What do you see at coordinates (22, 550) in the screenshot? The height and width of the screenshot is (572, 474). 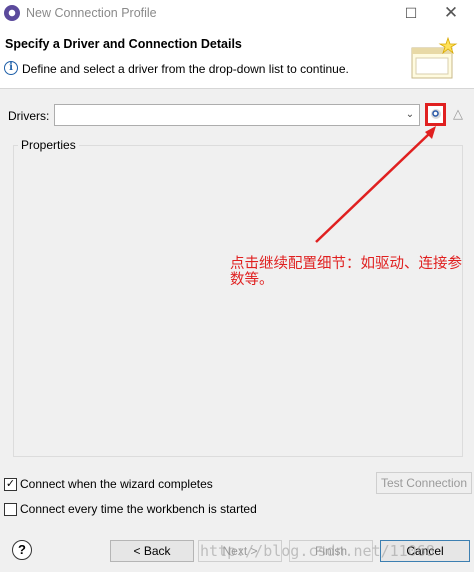 I see `help-icon: ?` at bounding box center [22, 550].